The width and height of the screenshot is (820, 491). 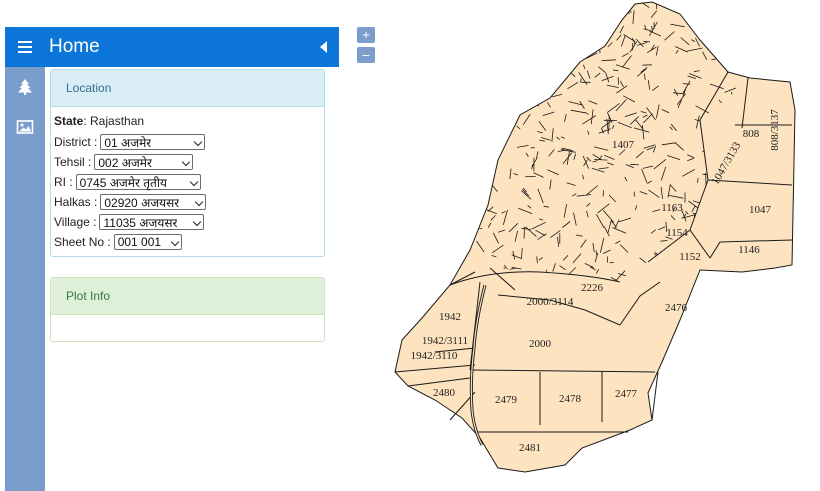 I want to click on plot-label: 2478, so click(x=570, y=399).